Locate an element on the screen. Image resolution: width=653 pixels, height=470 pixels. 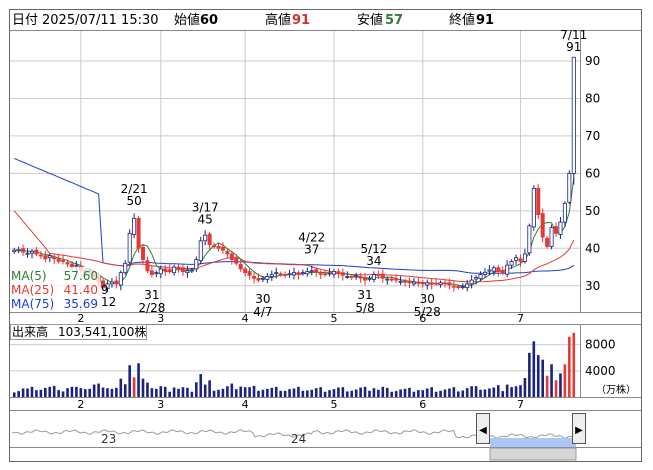
low-label: 安値 is located at coordinates (370, 20).